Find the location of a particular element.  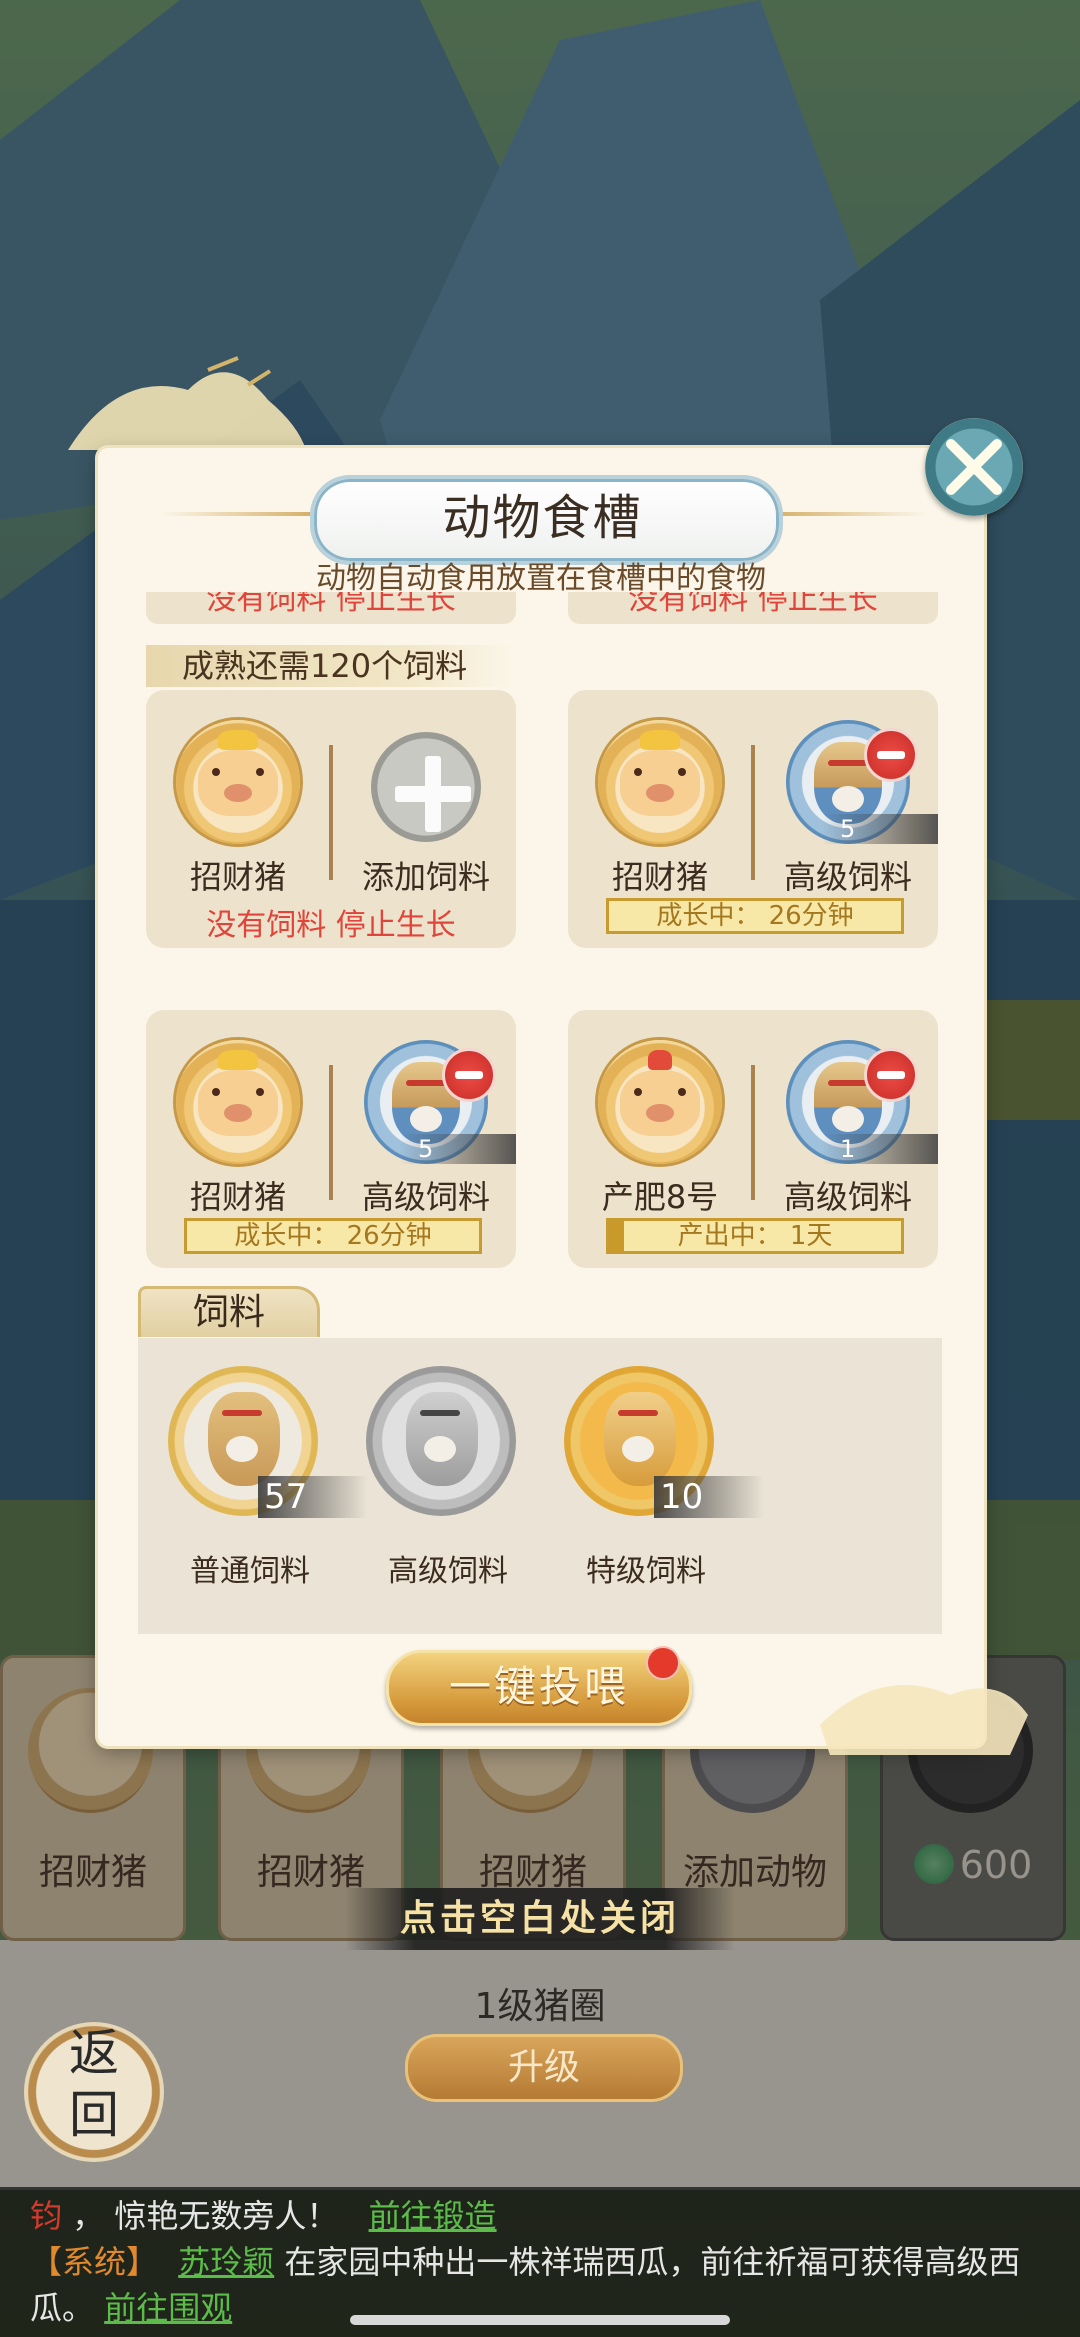

mature-requirement-tag: 成熟还需120个饲料 is located at coordinates (330, 666).